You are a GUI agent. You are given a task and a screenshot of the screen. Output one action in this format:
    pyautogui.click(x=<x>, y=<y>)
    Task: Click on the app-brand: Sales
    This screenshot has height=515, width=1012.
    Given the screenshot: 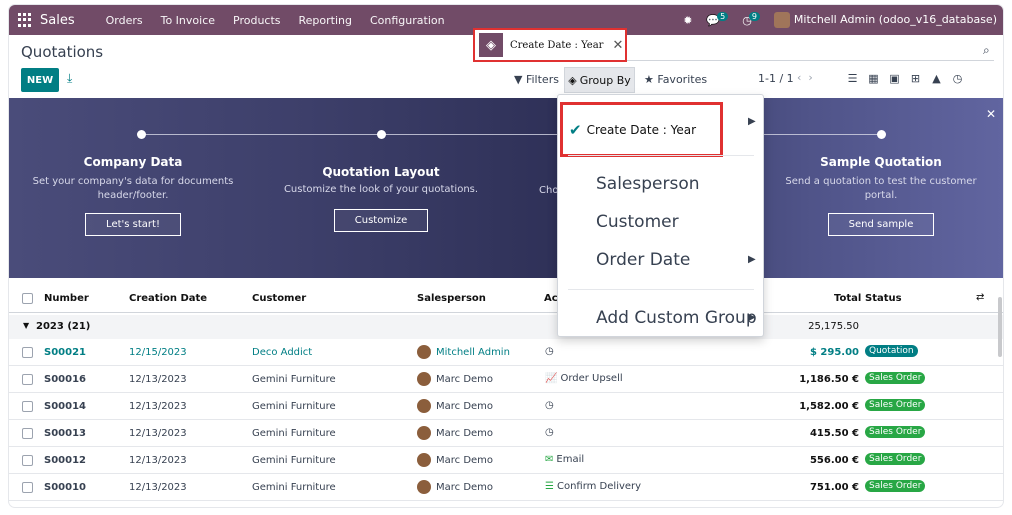 What is the action you would take?
    pyautogui.click(x=57, y=20)
    